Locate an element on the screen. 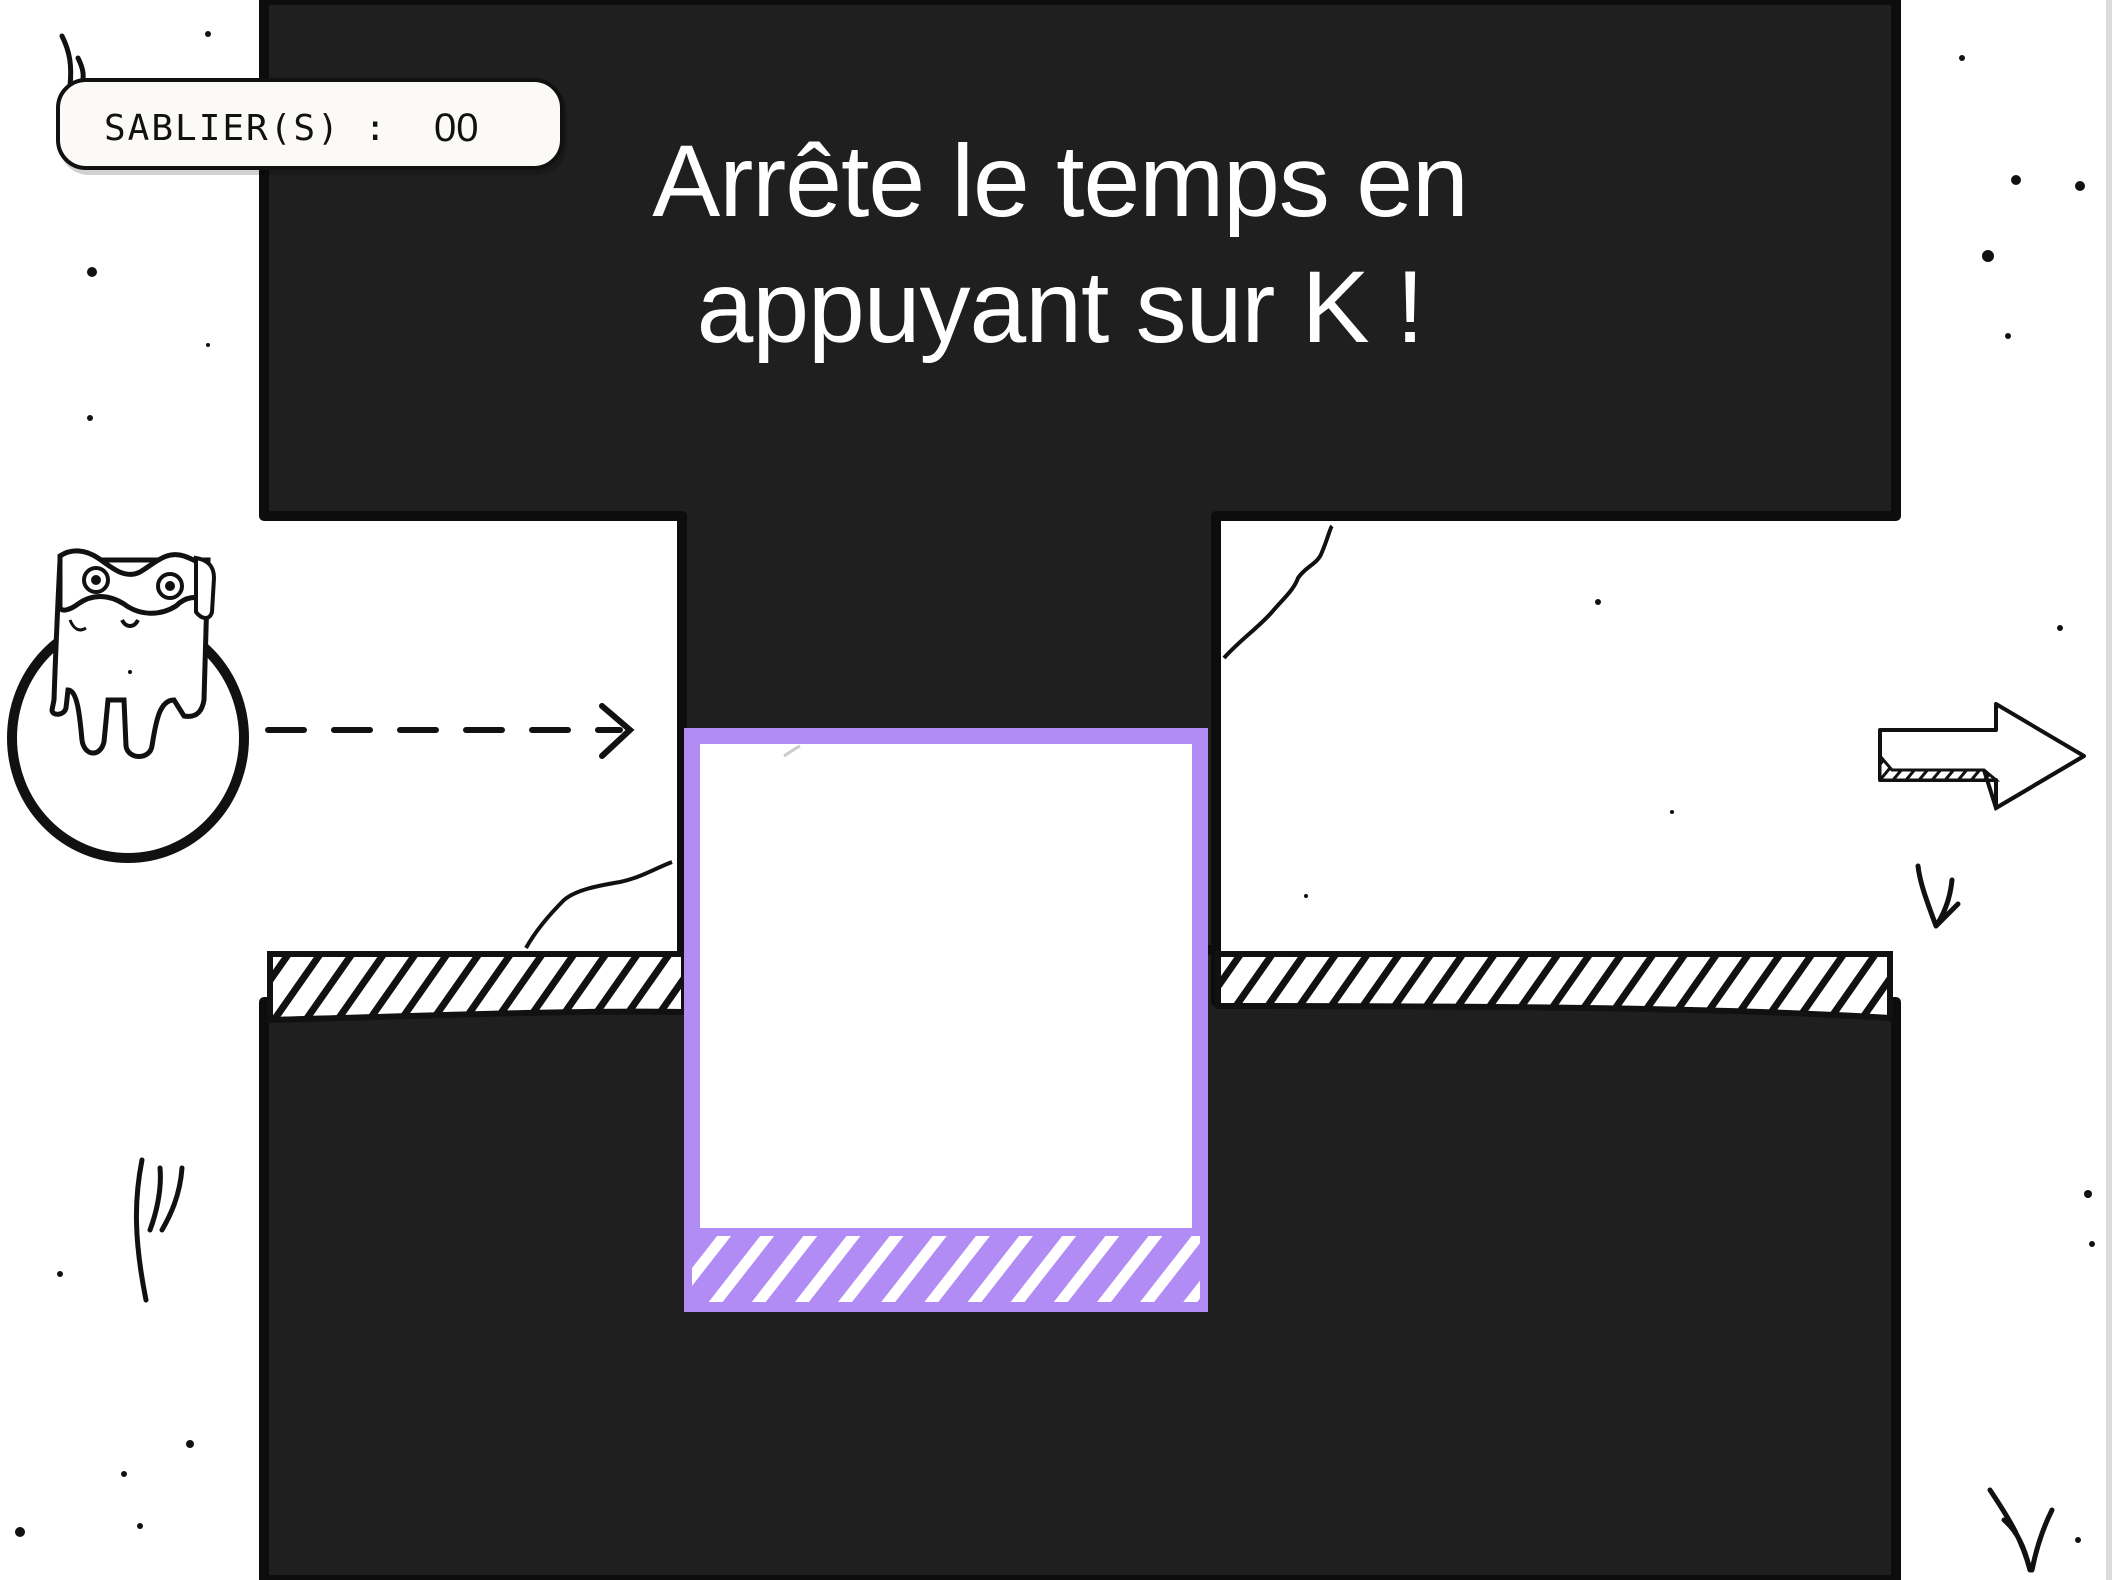 The image size is (2112, 1580). hourglass-counter-label: SABLIER(S) : is located at coordinates (246, 128).